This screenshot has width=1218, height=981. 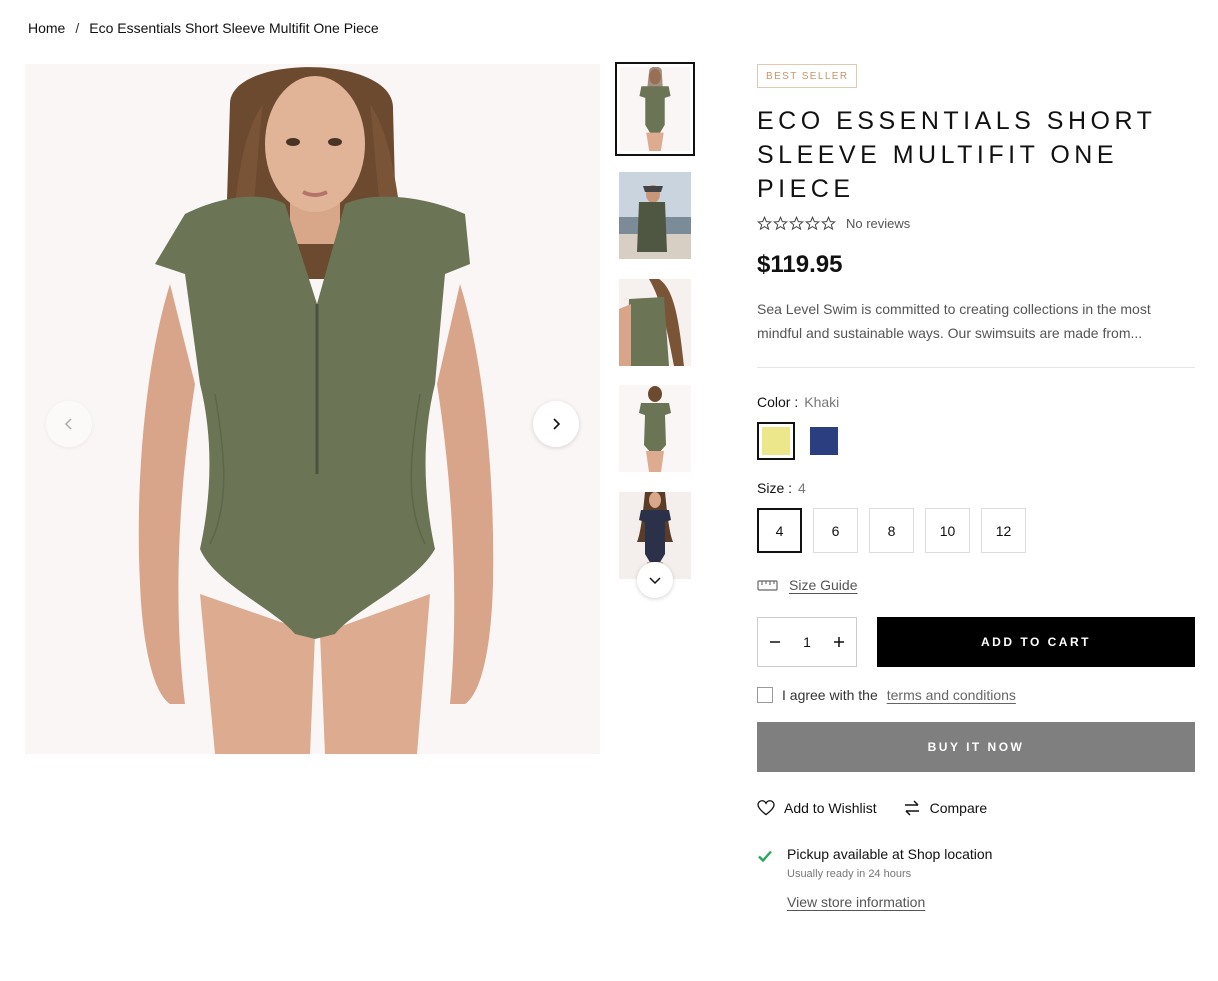 What do you see at coordinates (1003, 530) in the screenshot?
I see `size-option-12: 12` at bounding box center [1003, 530].